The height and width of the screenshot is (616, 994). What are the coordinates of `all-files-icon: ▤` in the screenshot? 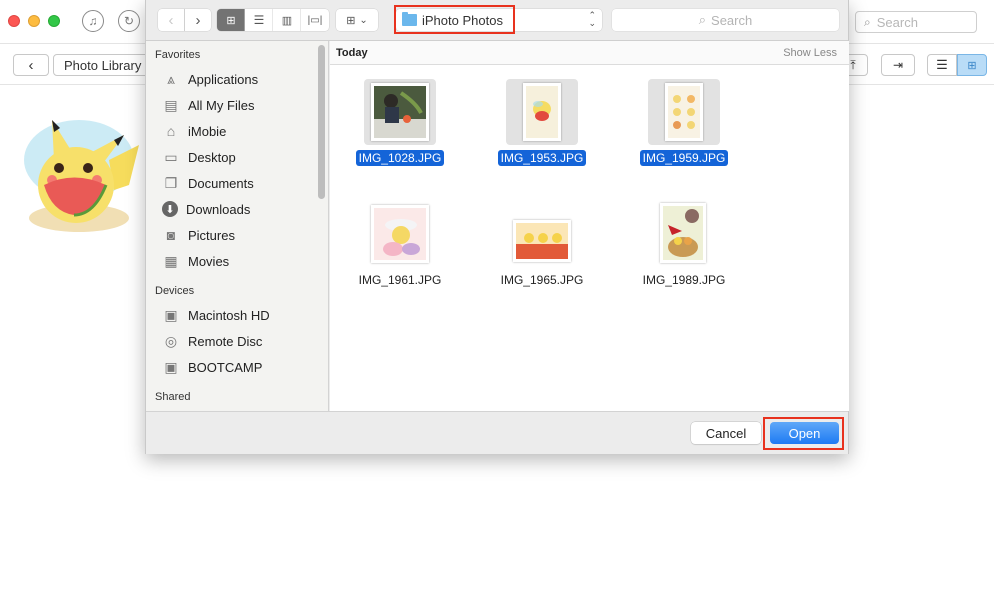 It's located at (171, 104).